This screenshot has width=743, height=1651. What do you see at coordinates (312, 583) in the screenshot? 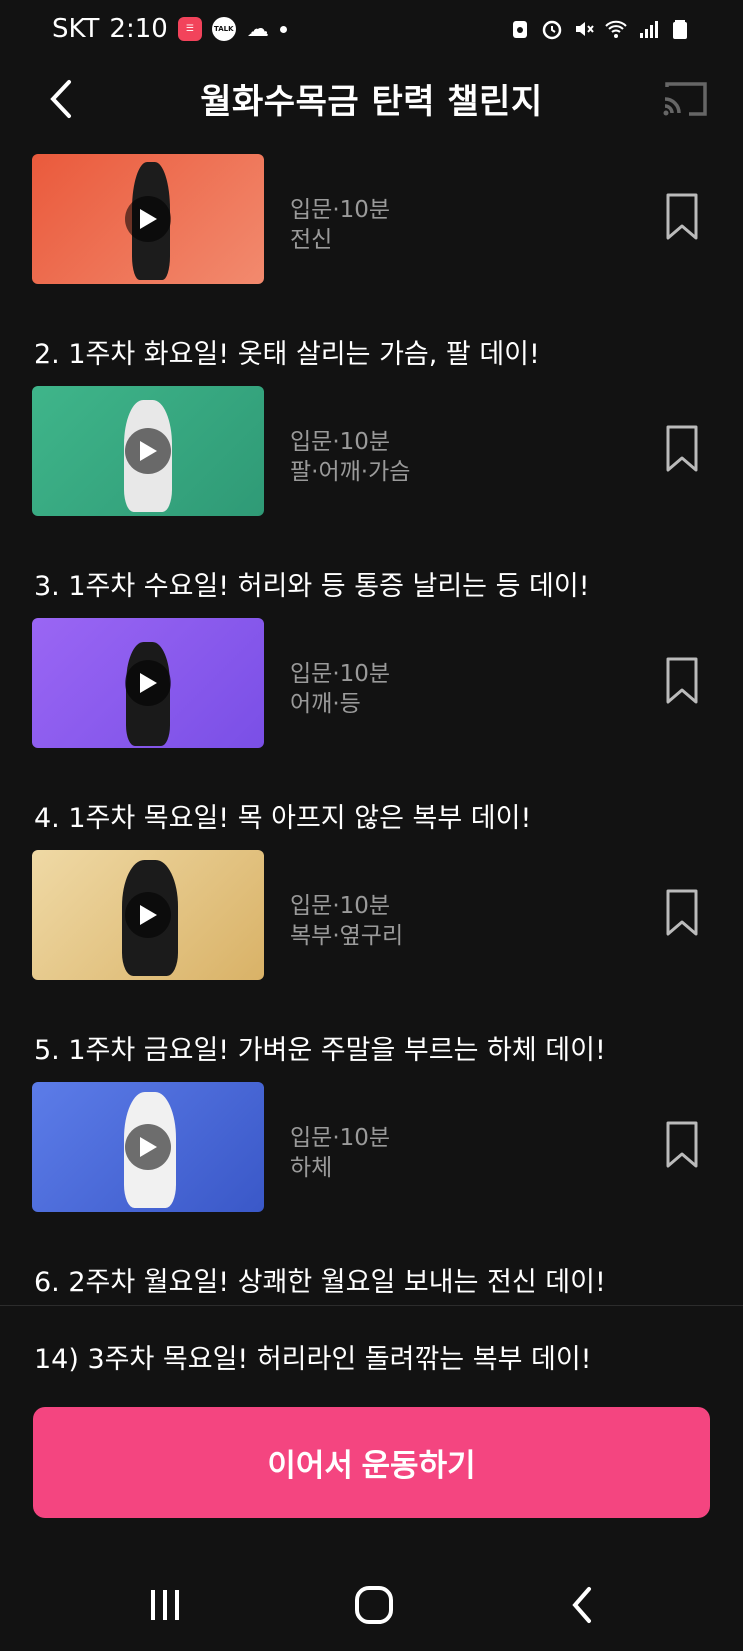
I see `workout-title-3: 3. 1주차 수요일! 허리와 등 통증 날리는 등 데이!` at bounding box center [312, 583].